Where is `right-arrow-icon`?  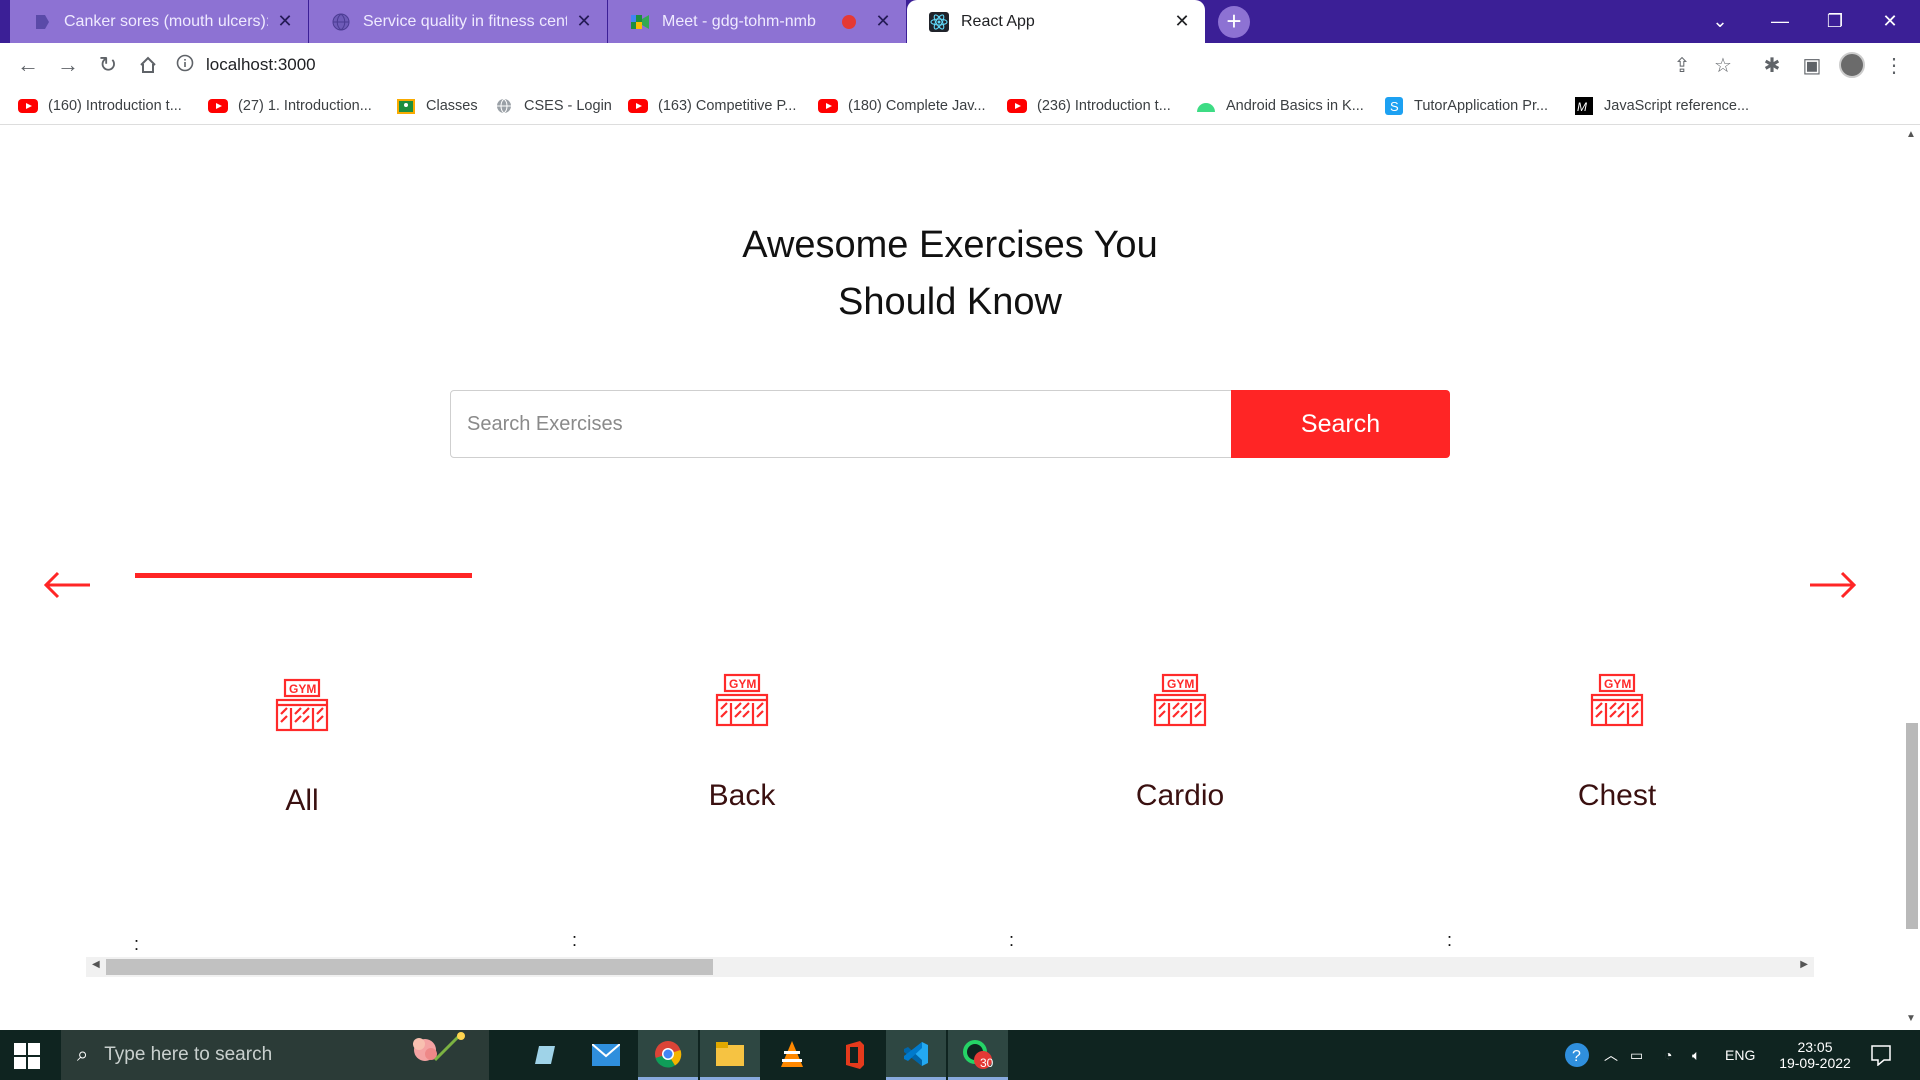 right-arrow-icon is located at coordinates (1834, 585).